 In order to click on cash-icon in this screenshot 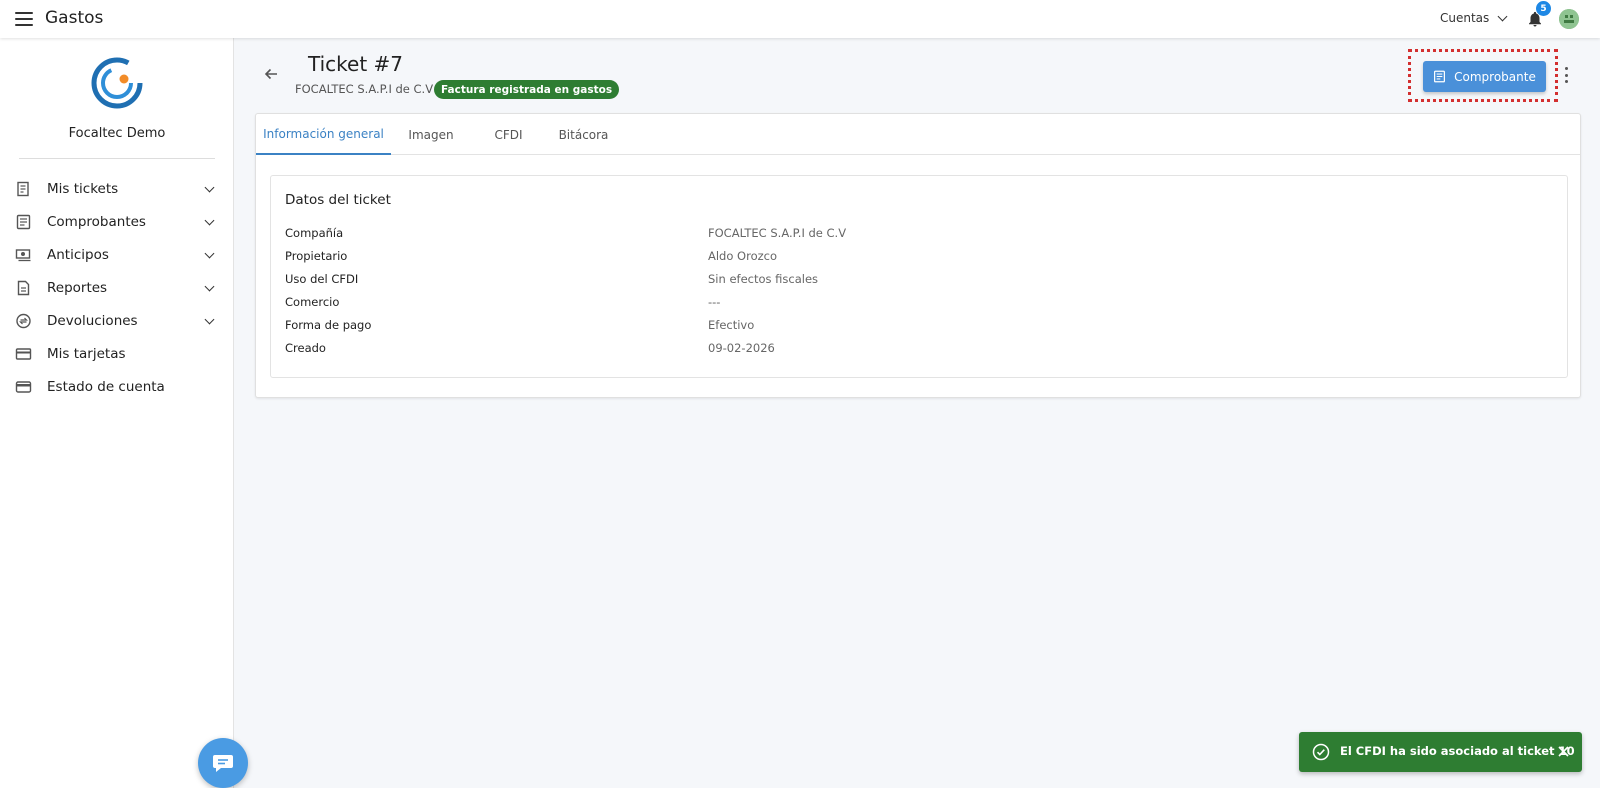, I will do `click(23, 255)`.